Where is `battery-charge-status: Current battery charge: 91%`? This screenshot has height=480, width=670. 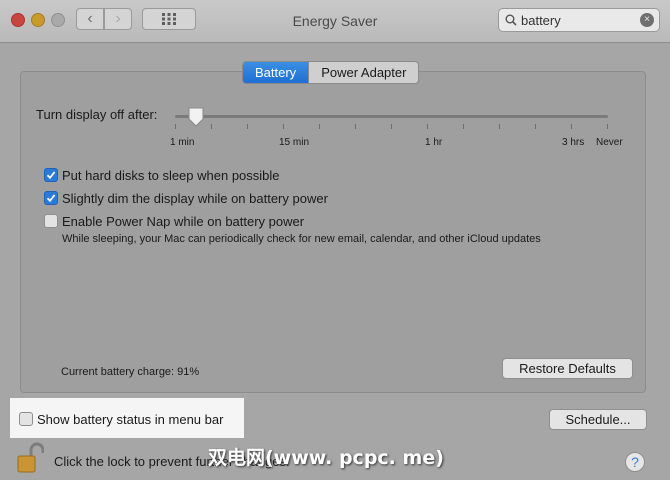 battery-charge-status: Current battery charge: 91% is located at coordinates (130, 372).